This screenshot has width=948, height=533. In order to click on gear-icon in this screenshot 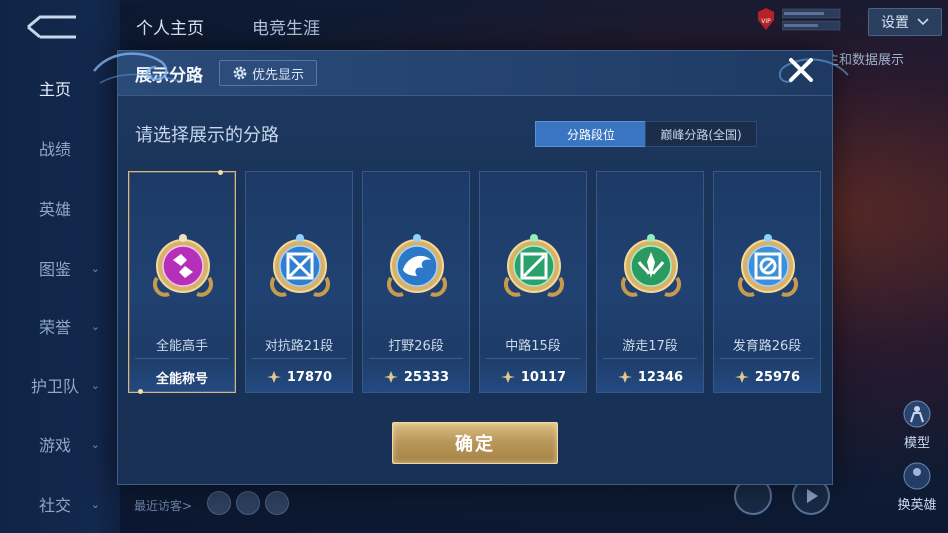, I will do `click(240, 73)`.